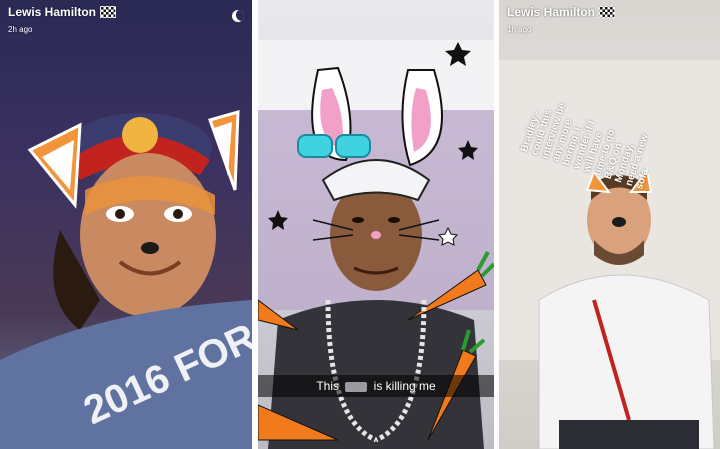 The image size is (720, 449). I want to click on time-ago-label: 2h ago, so click(20, 29).